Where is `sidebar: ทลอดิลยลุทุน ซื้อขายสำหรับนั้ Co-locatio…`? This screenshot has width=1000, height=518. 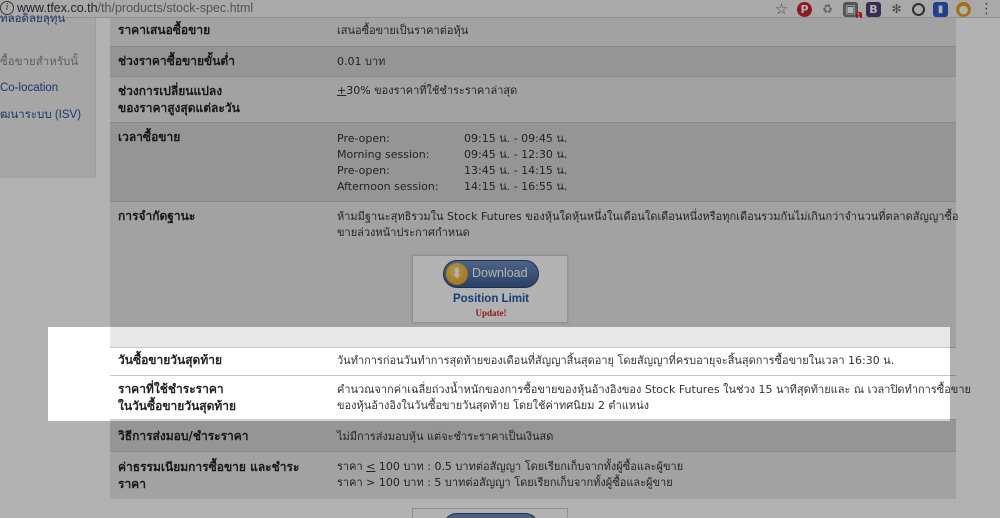
sidebar: ทลอดิลยลุทุน ซื้อขายสำหรับนั้ Co-locatio… is located at coordinates (48, 95).